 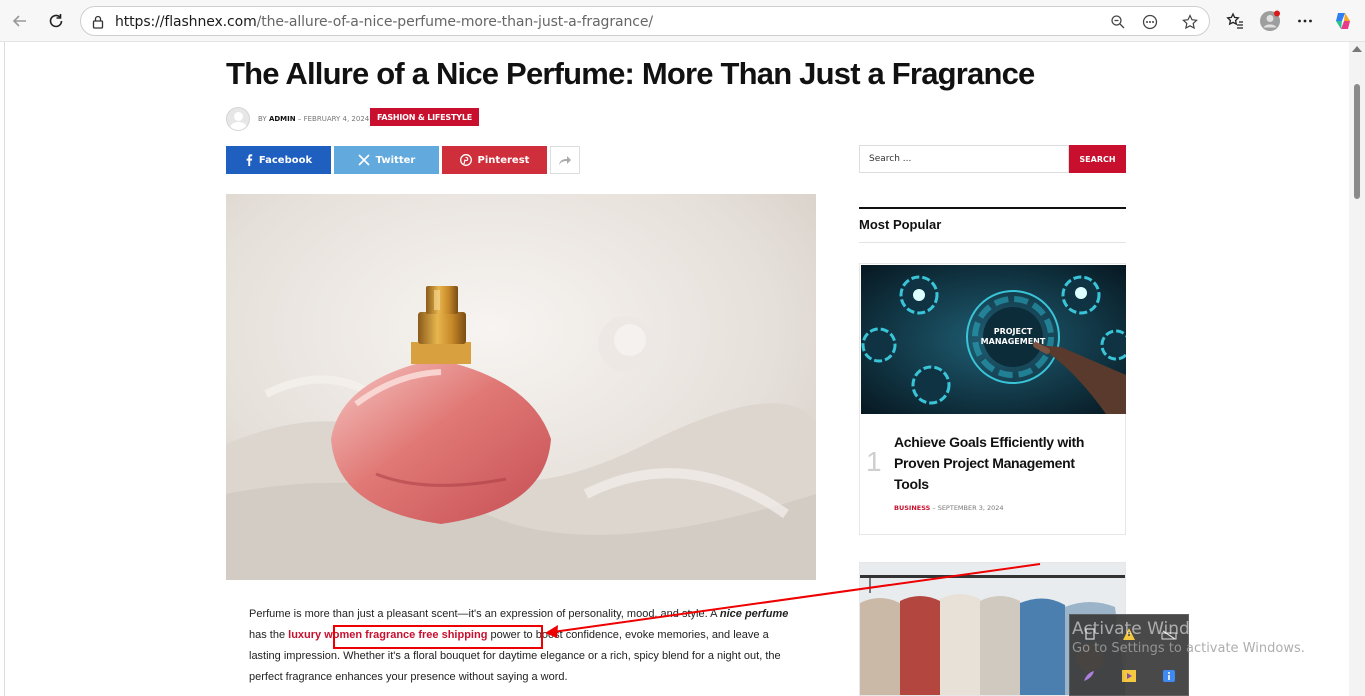 What do you see at coordinates (1270, 21) in the screenshot?
I see `profile-avatar-icon` at bounding box center [1270, 21].